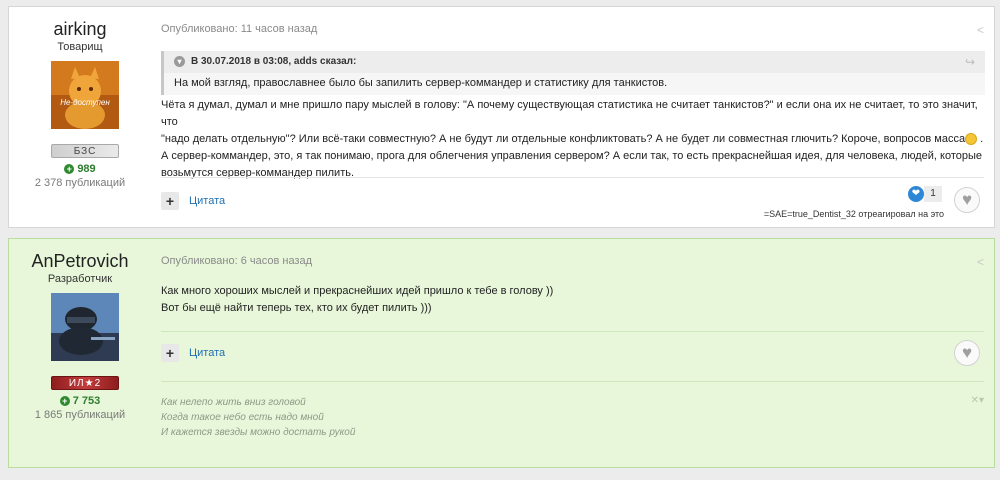 The image size is (1000, 480). Describe the element at coordinates (233, 402) in the screenshot. I see `signature-line: Как нелепо жить вниз головой` at that location.